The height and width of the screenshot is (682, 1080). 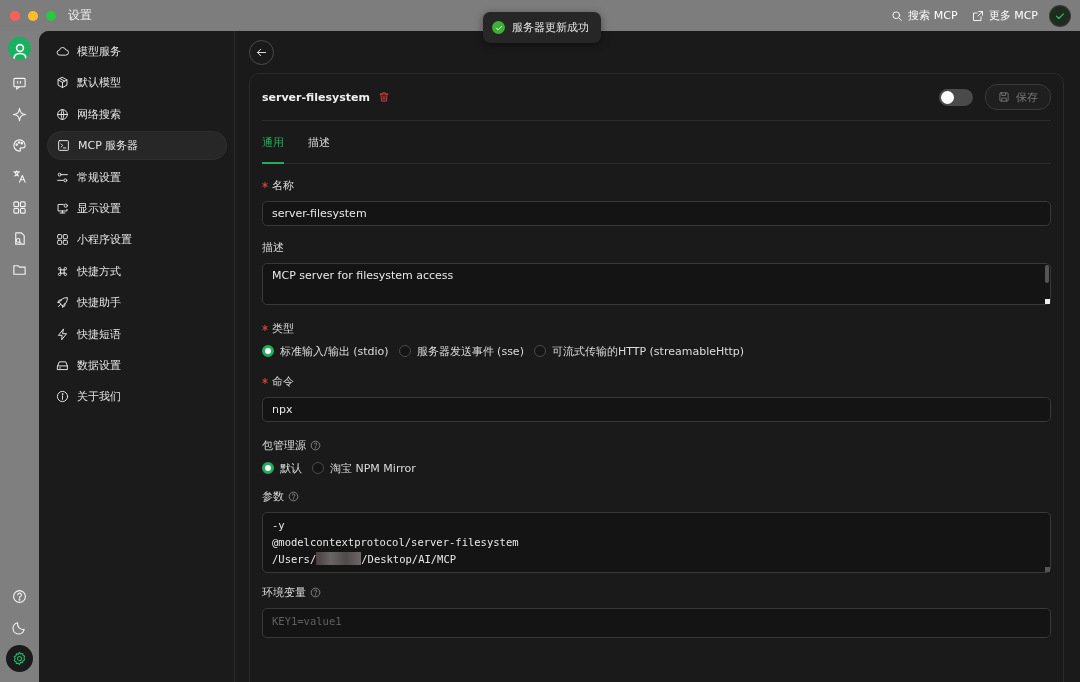 What do you see at coordinates (63, 146) in the screenshot?
I see `terminal-icon` at bounding box center [63, 146].